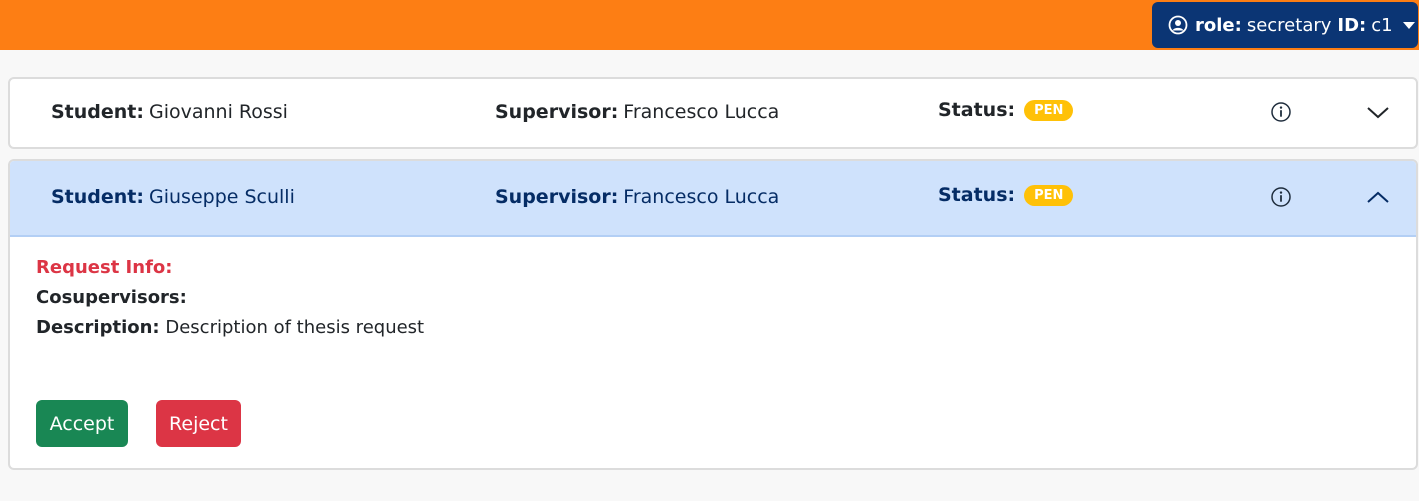 The height and width of the screenshot is (501, 1419). Describe the element at coordinates (1382, 25) in the screenshot. I see `id-value: c1` at that location.